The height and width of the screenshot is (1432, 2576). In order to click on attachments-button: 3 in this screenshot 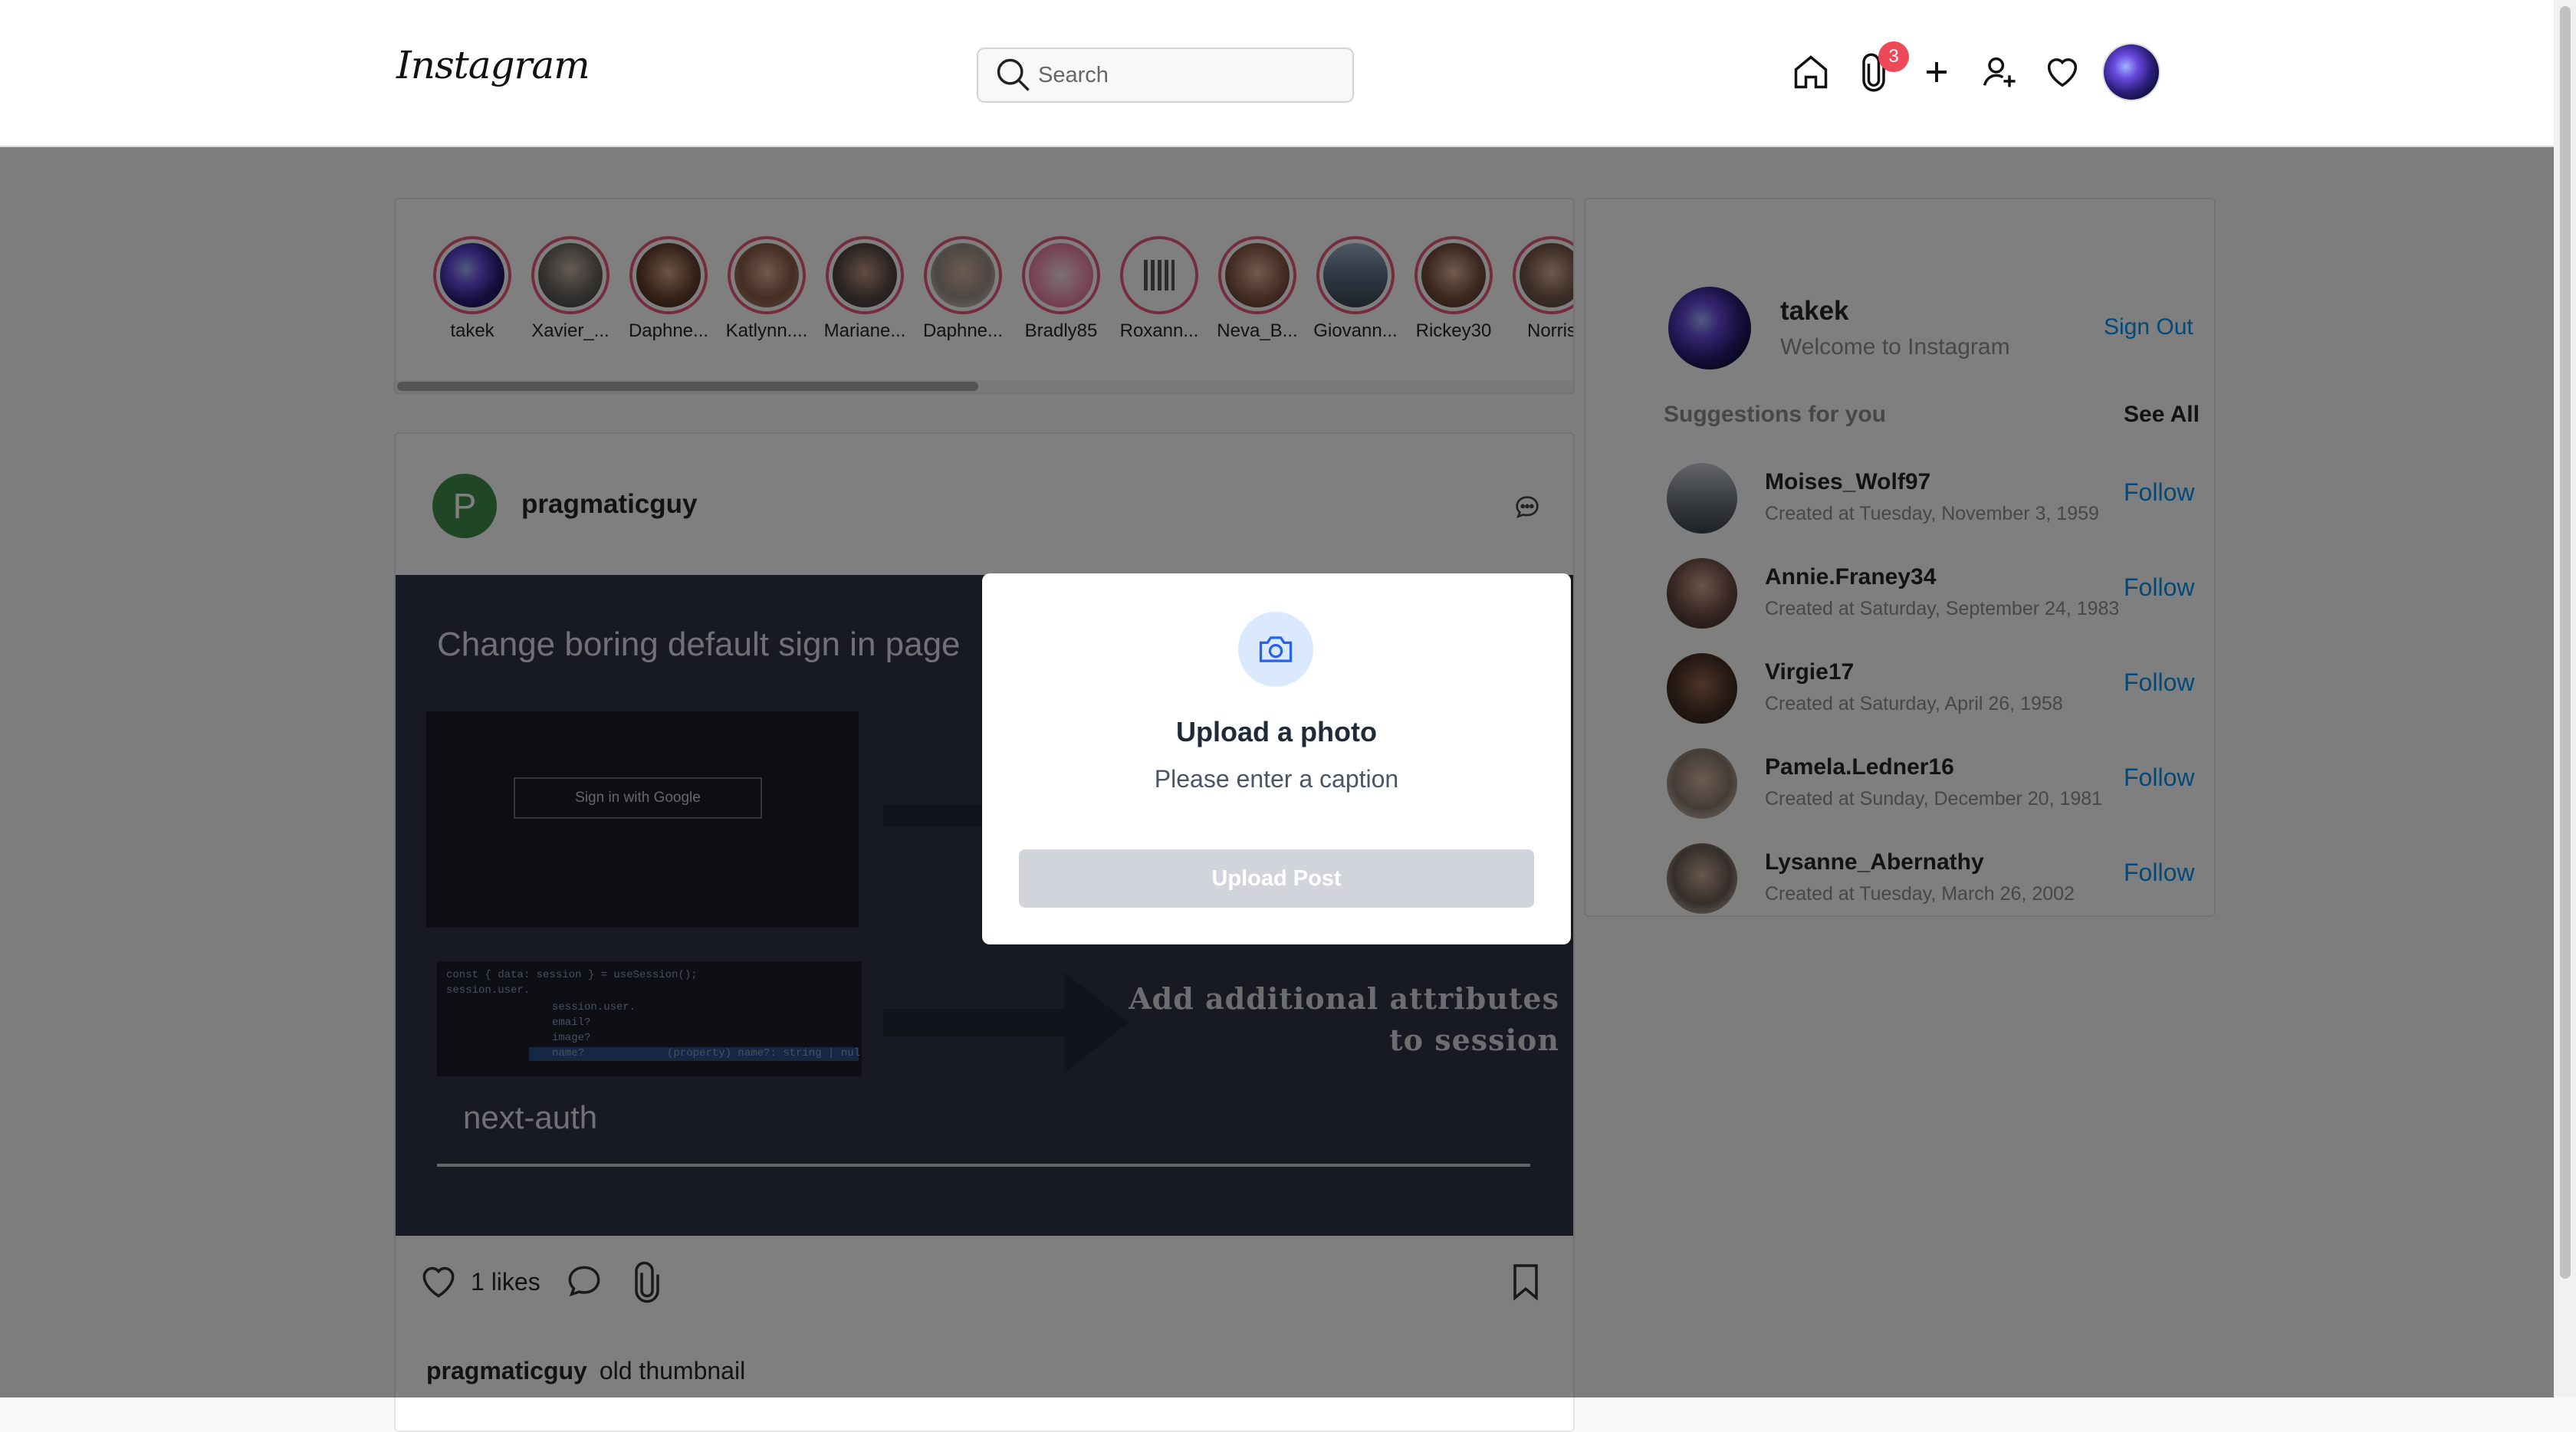, I will do `click(1879, 72)`.